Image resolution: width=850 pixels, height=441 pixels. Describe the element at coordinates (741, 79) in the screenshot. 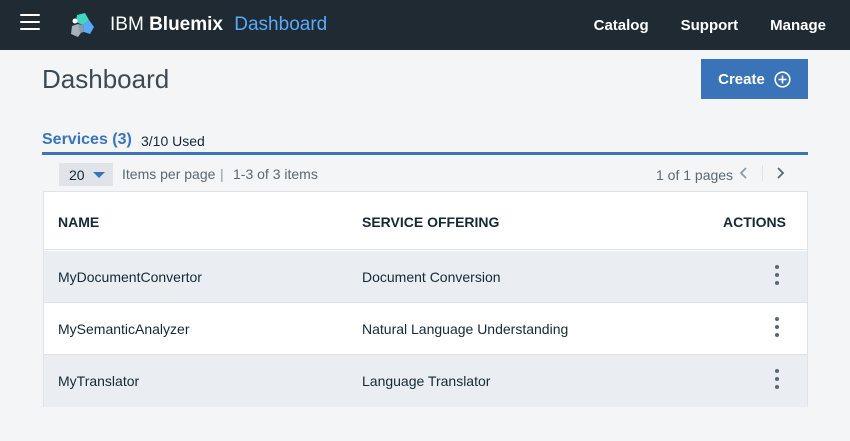

I see `create-button-label: Create` at that location.